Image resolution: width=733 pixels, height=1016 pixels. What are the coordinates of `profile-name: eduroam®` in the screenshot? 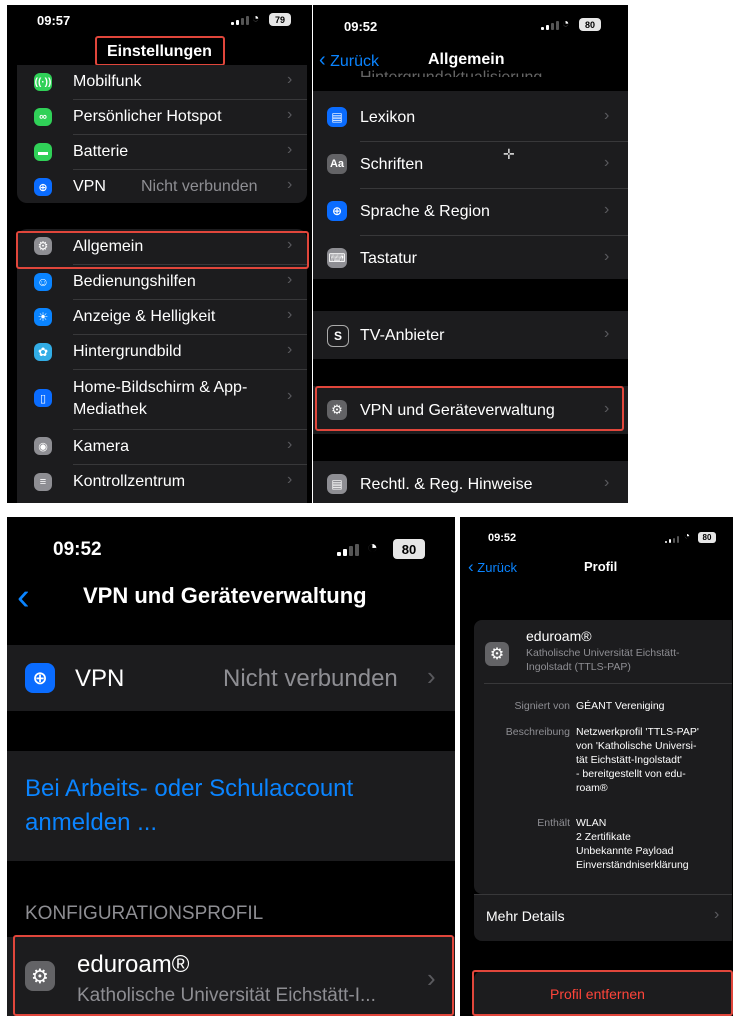 It's located at (559, 636).